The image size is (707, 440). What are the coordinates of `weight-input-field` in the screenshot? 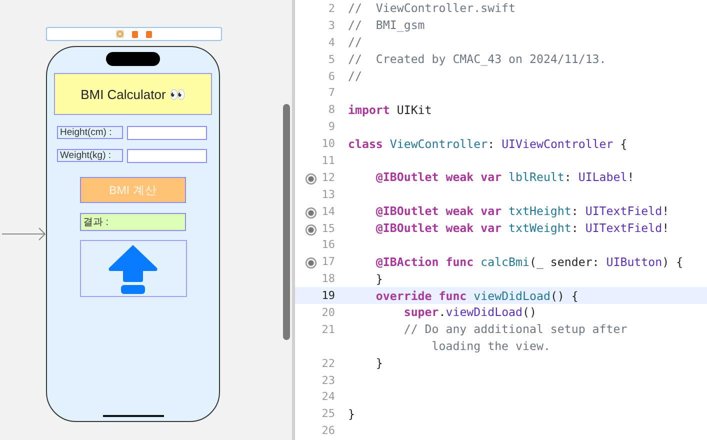 It's located at (167, 156).